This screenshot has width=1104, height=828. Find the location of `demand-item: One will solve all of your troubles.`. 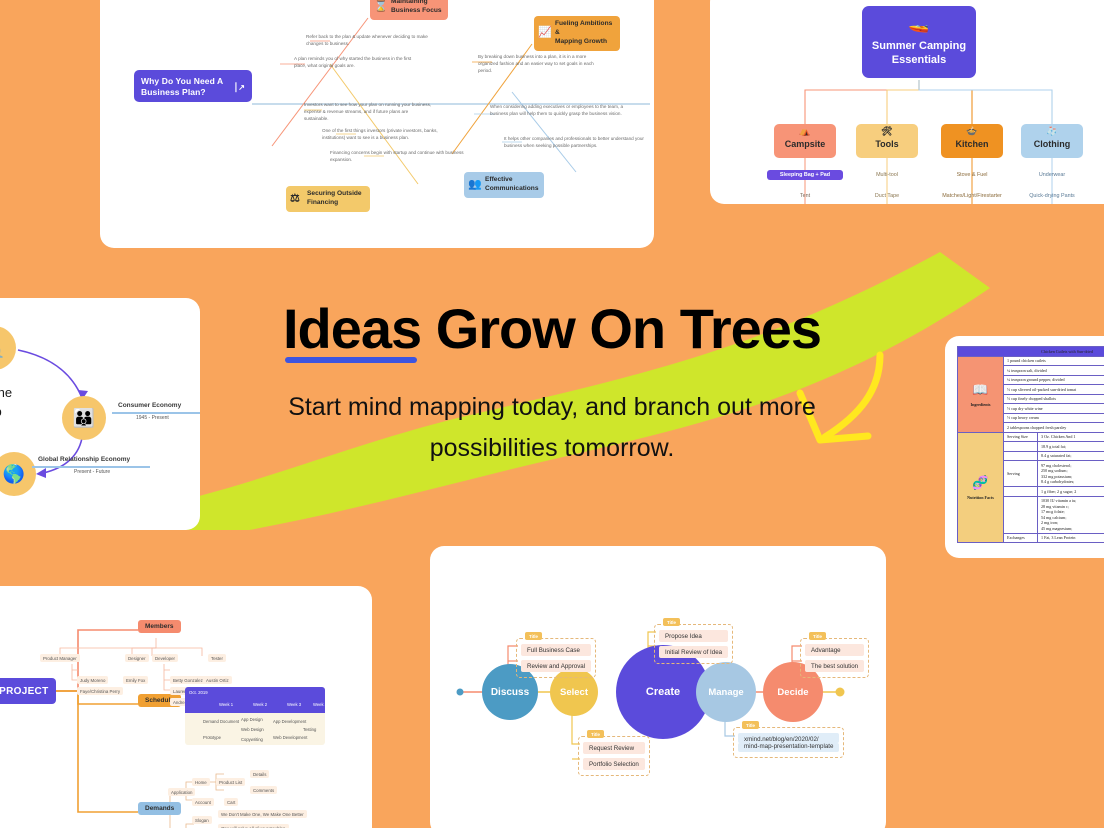

demand-item: One will solve all of your troubles. is located at coordinates (254, 826).